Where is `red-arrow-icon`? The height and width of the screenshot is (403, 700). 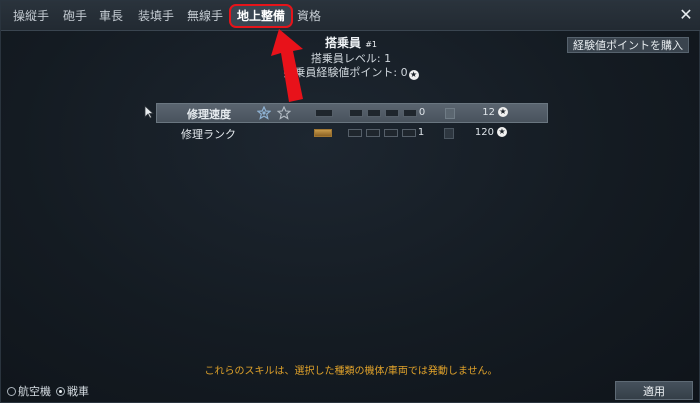 red-arrow-icon is located at coordinates (287, 65).